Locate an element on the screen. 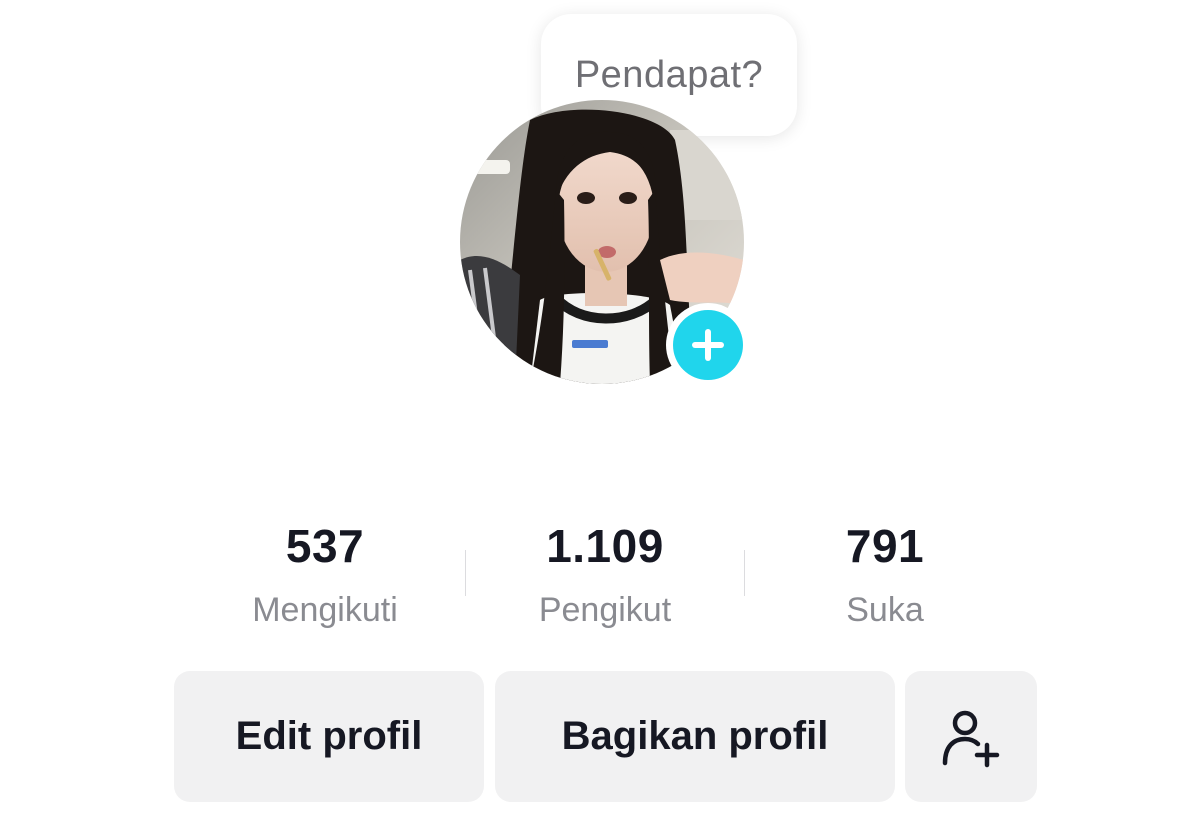 Image resolution: width=1200 pixels, height=831 pixels. plus-icon is located at coordinates (708, 345).